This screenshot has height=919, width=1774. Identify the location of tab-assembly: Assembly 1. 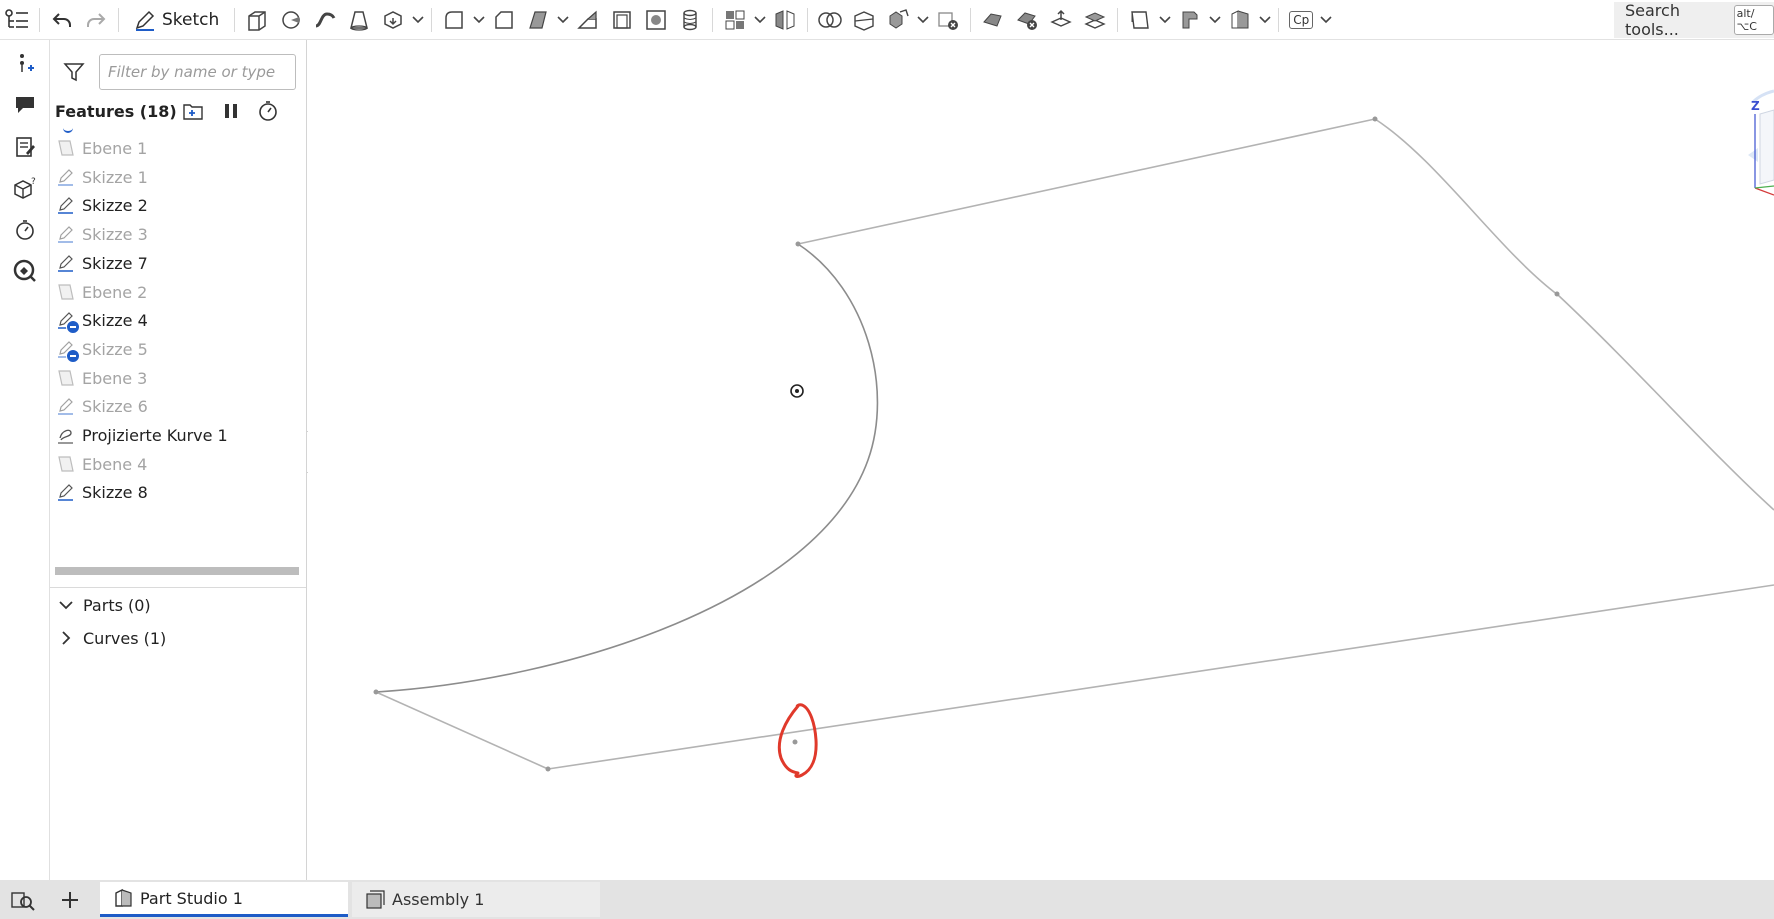
(476, 899).